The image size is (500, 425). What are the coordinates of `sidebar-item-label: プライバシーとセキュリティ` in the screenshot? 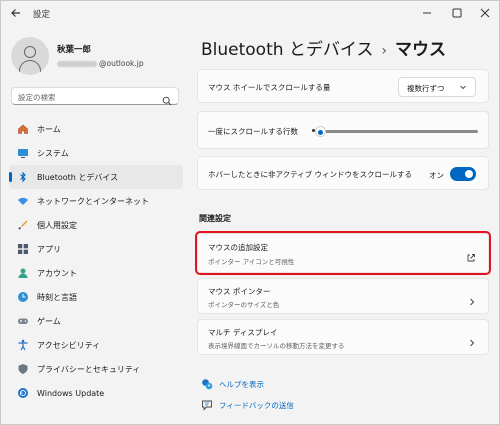 It's located at (89, 369).